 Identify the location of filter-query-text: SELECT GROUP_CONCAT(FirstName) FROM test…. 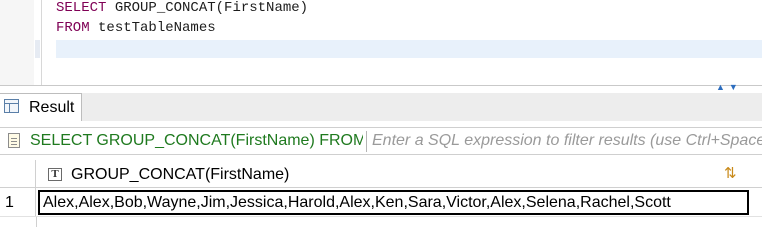
(196, 141).